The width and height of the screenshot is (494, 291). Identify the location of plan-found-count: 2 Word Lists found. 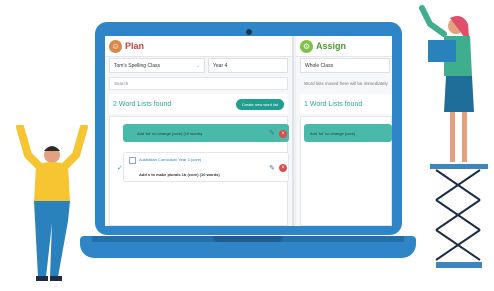
(142, 104).